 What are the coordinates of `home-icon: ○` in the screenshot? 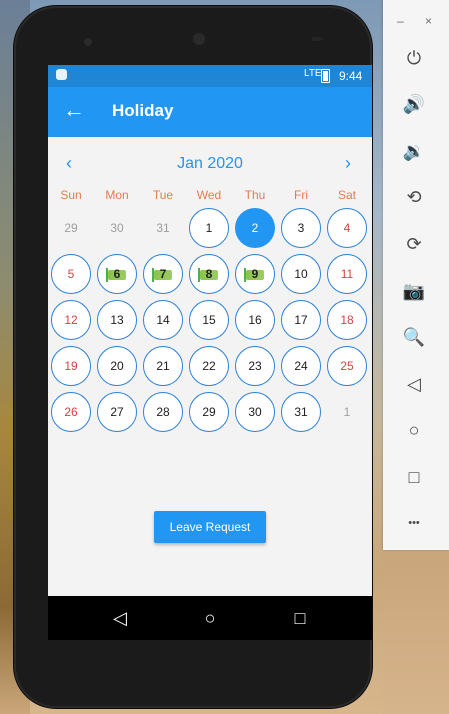 It's located at (414, 430).